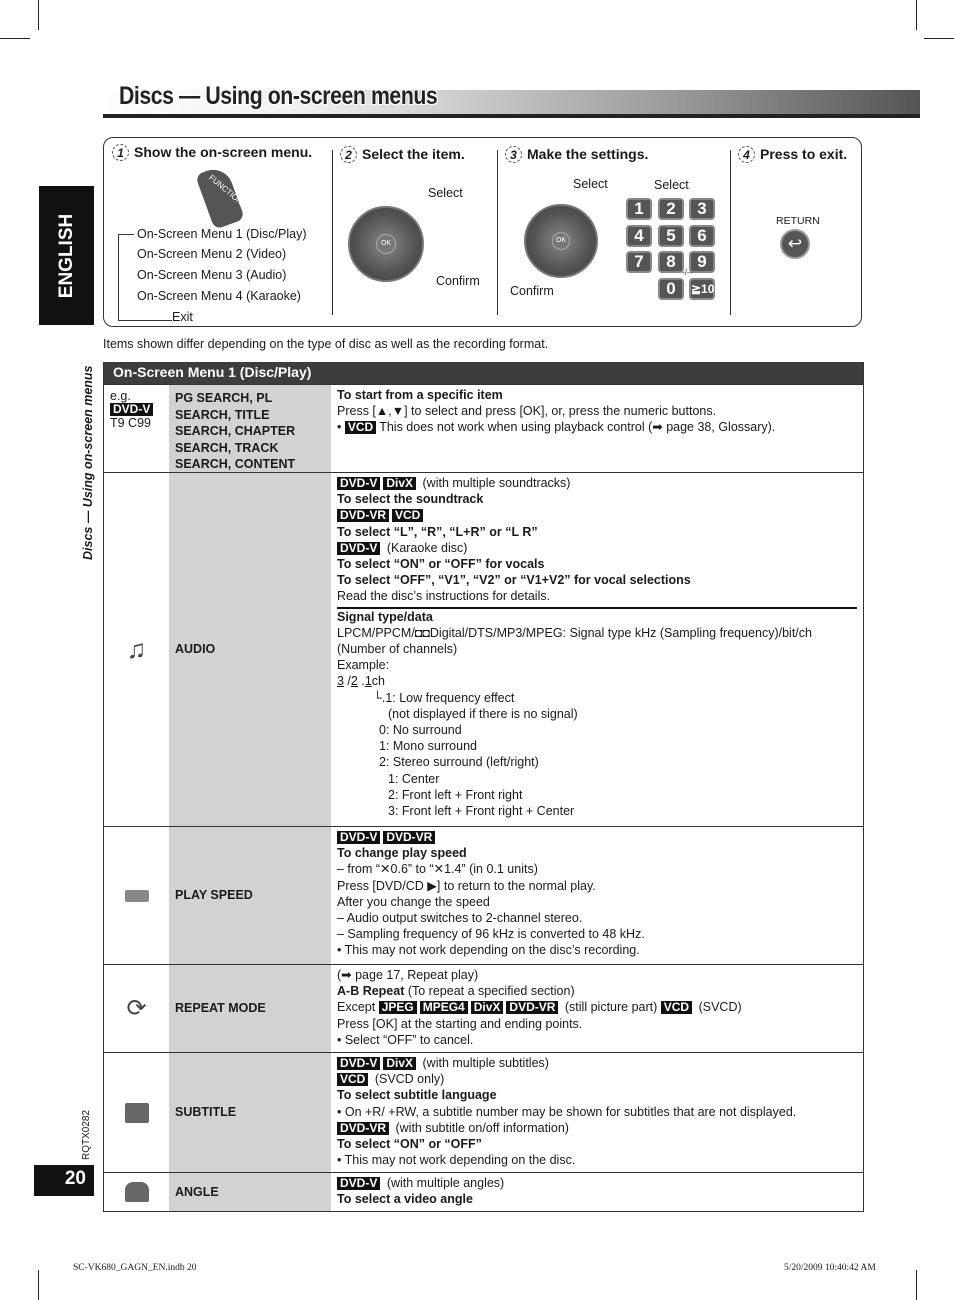  What do you see at coordinates (597, 779) in the screenshot?
I see `description-line: 1: Center` at bounding box center [597, 779].